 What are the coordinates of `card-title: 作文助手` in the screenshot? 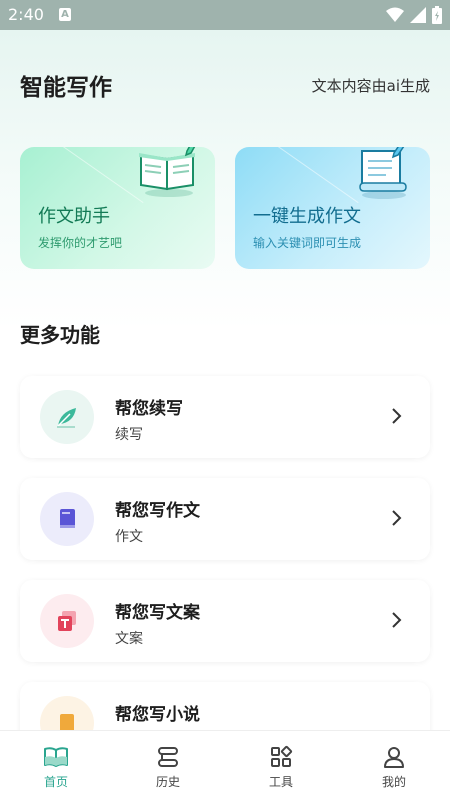 It's located at (74, 216).